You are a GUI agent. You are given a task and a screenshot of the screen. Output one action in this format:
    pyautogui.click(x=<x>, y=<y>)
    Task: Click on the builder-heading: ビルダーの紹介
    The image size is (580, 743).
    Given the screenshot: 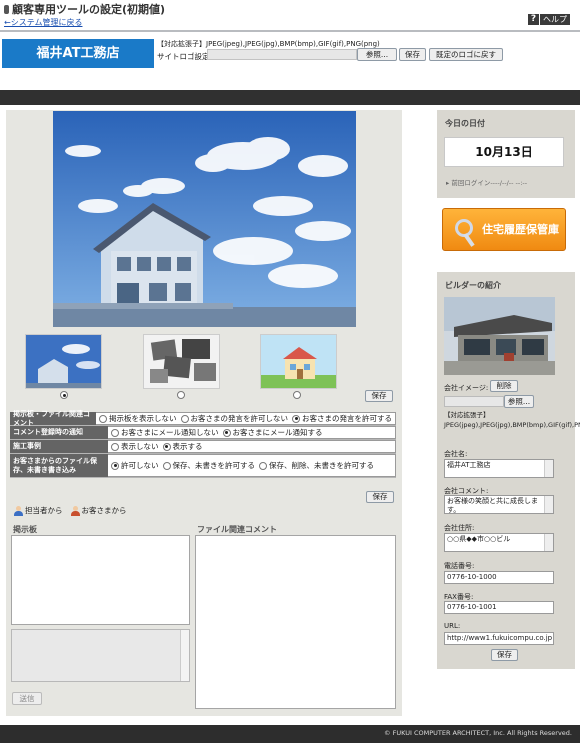 What is the action you would take?
    pyautogui.click(x=473, y=285)
    